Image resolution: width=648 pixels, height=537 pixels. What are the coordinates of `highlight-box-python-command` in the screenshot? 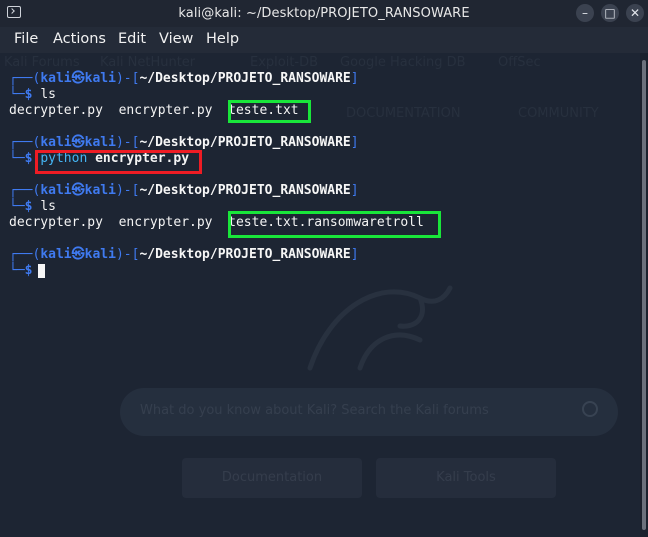 It's located at (118, 162).